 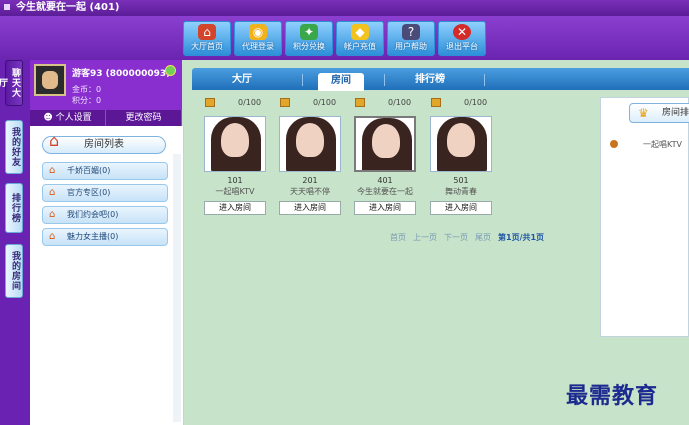 I want to click on home-button-label: 大厅首页, so click(x=207, y=46).